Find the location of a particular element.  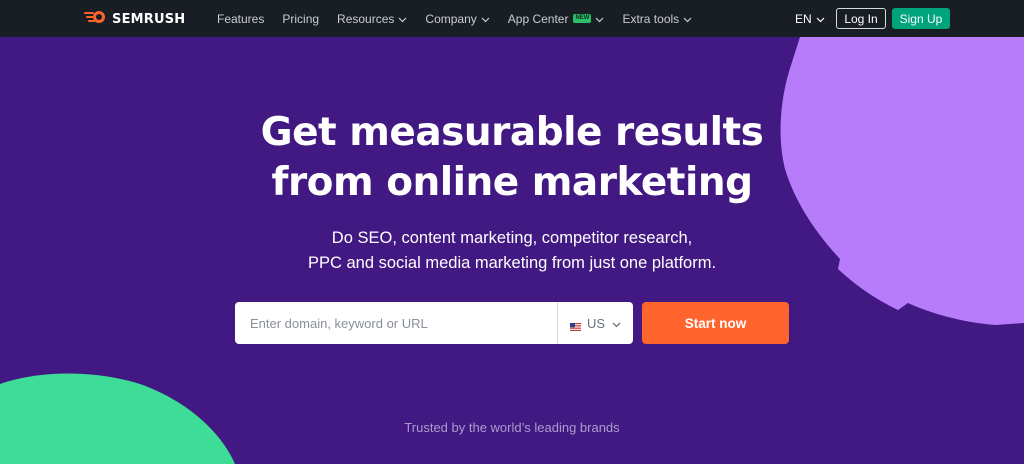

language-label: EN is located at coordinates (803, 18).